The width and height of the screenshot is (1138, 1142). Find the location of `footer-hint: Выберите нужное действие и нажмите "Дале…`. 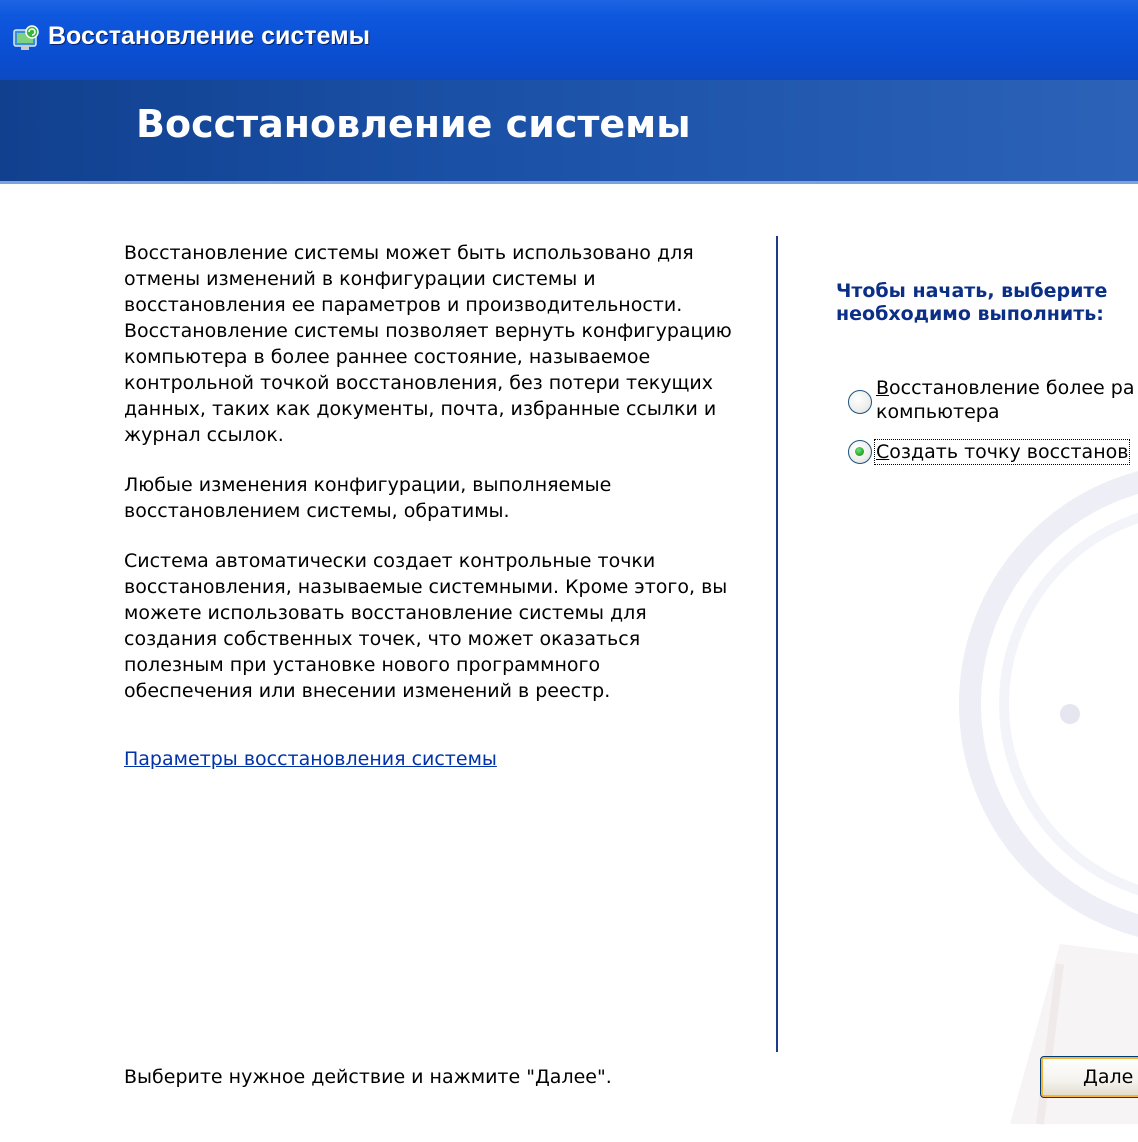

footer-hint: Выберите нужное действие и нажмите "Дале… is located at coordinates (368, 1077).